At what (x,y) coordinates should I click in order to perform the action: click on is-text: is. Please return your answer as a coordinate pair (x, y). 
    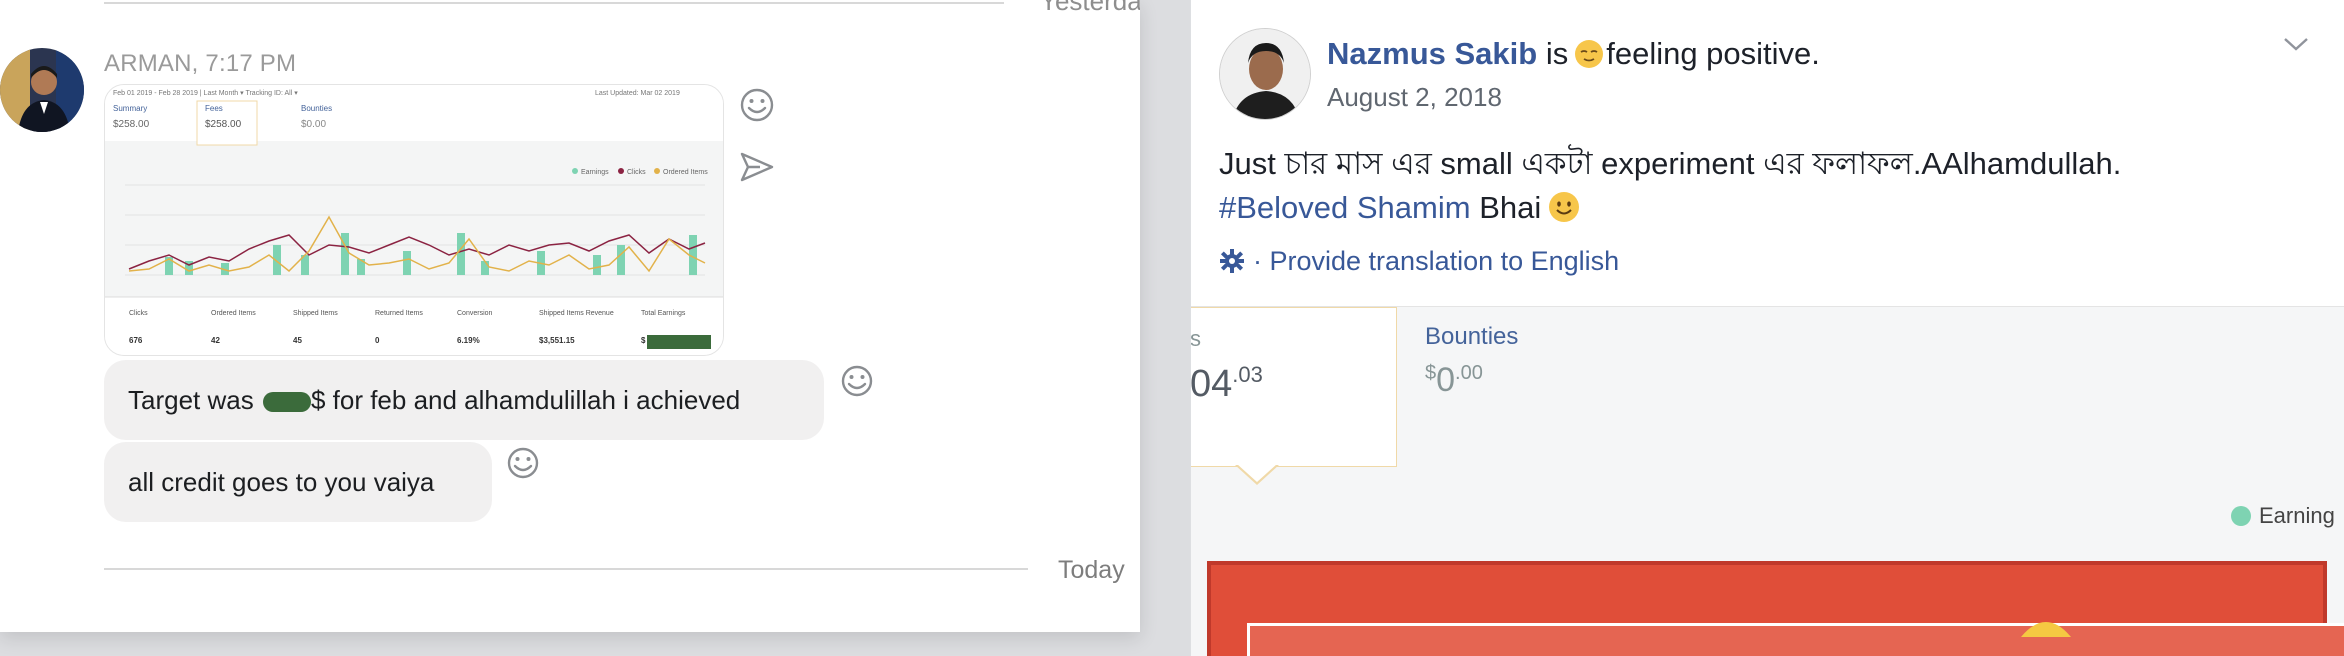
    Looking at the image, I should click on (1557, 53).